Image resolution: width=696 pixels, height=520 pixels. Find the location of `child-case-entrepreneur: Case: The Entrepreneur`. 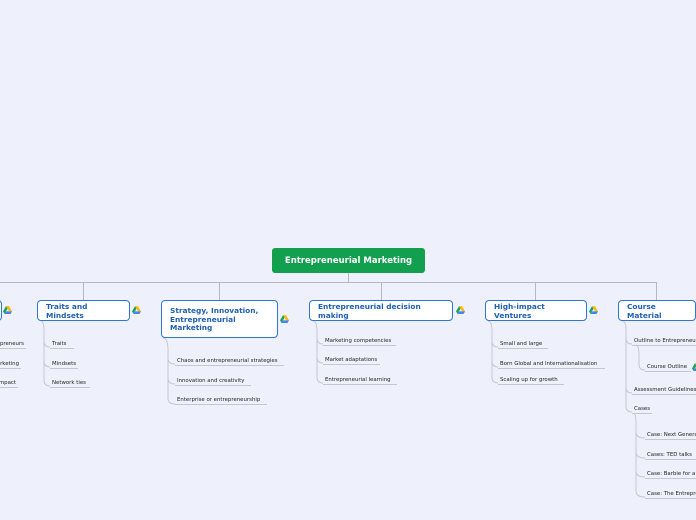

child-case-entrepreneur: Case: The Entrepreneur is located at coordinates (670, 494).